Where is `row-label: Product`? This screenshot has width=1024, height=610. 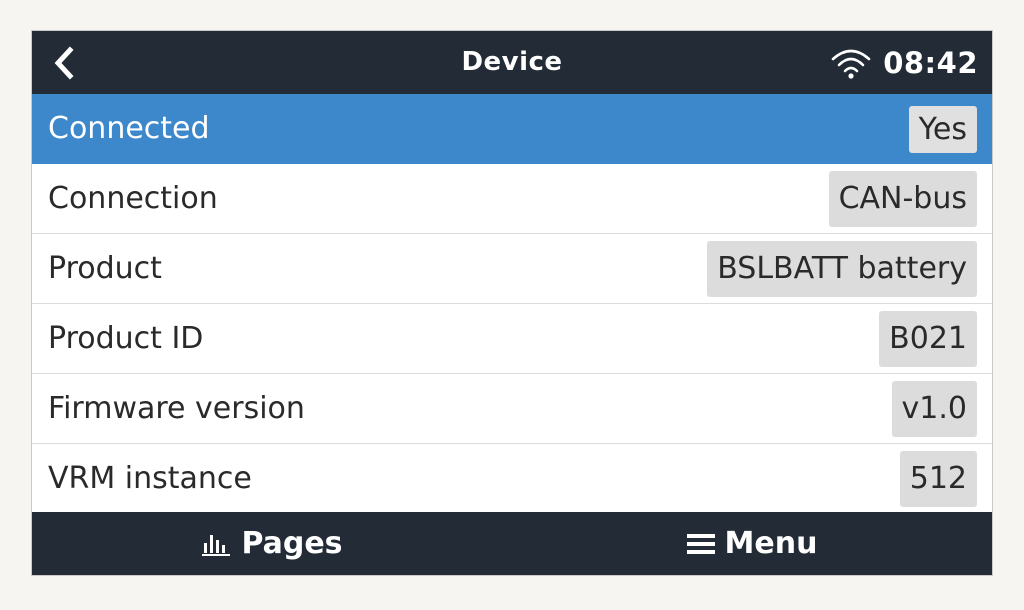
row-label: Product is located at coordinates (105, 268).